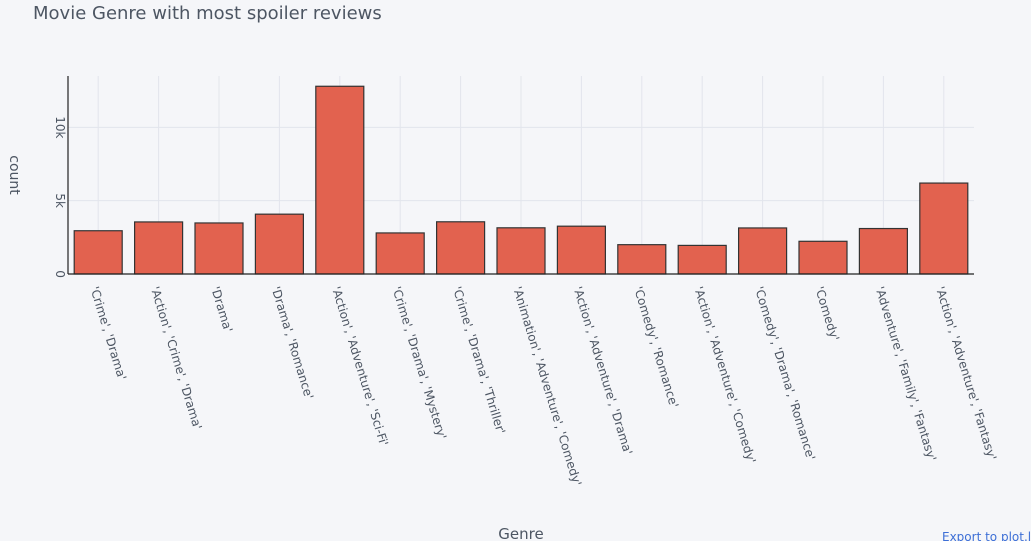  I want to click on x-tick-label: 'Action', 'Crime', 'Drama', so click(176, 358).